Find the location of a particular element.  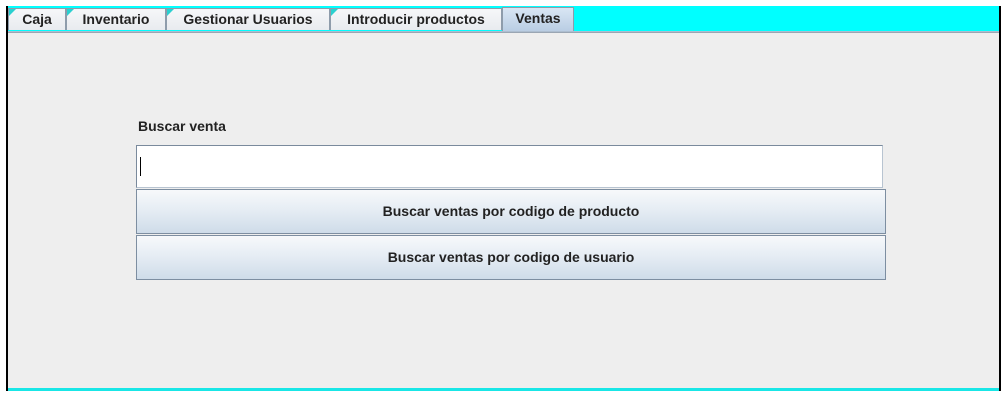

search-sale-input is located at coordinates (509, 166).